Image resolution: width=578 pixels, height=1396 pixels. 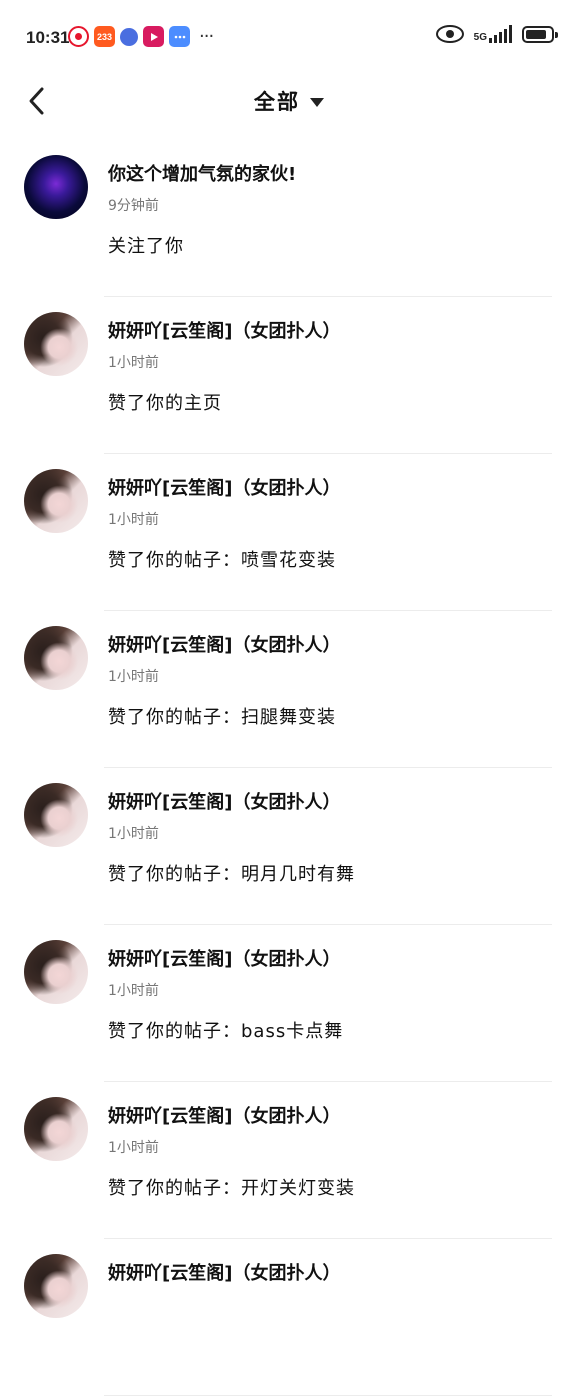 I want to click on play-app-icon, so click(x=153, y=36).